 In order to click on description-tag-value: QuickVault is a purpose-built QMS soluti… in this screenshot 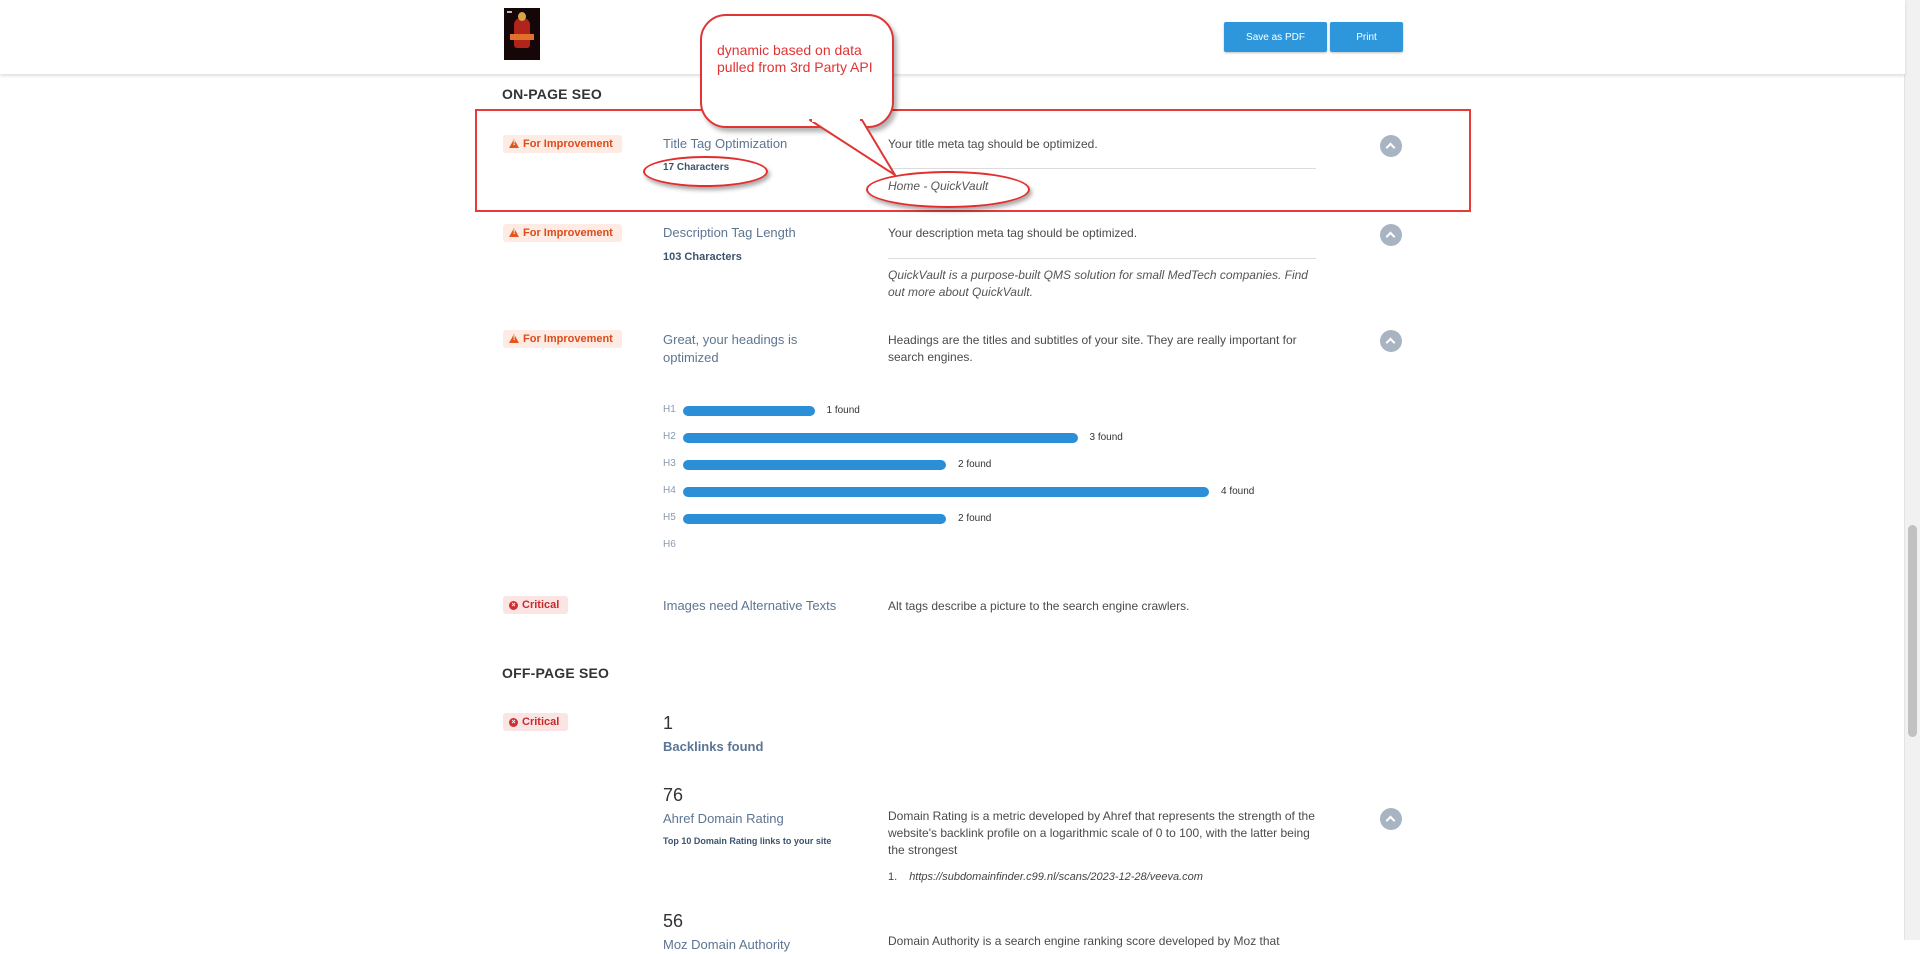, I will do `click(1098, 283)`.